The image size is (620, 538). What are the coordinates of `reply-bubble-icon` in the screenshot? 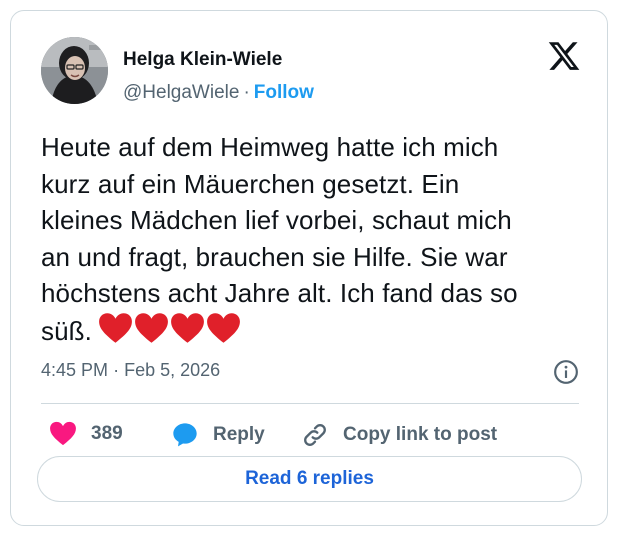 It's located at (185, 435).